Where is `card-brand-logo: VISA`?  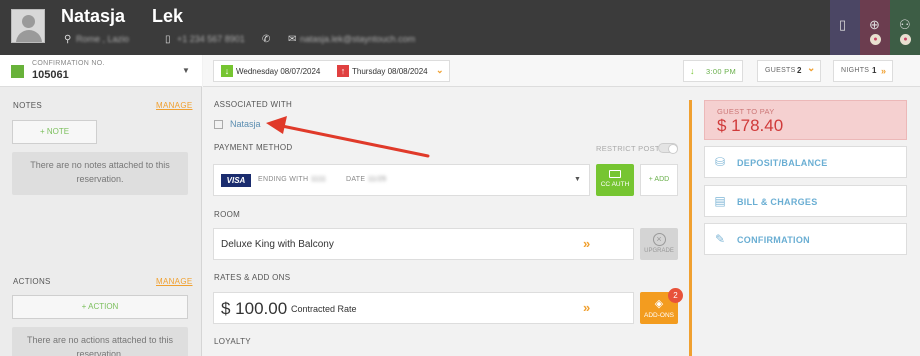
card-brand-logo: VISA is located at coordinates (236, 180).